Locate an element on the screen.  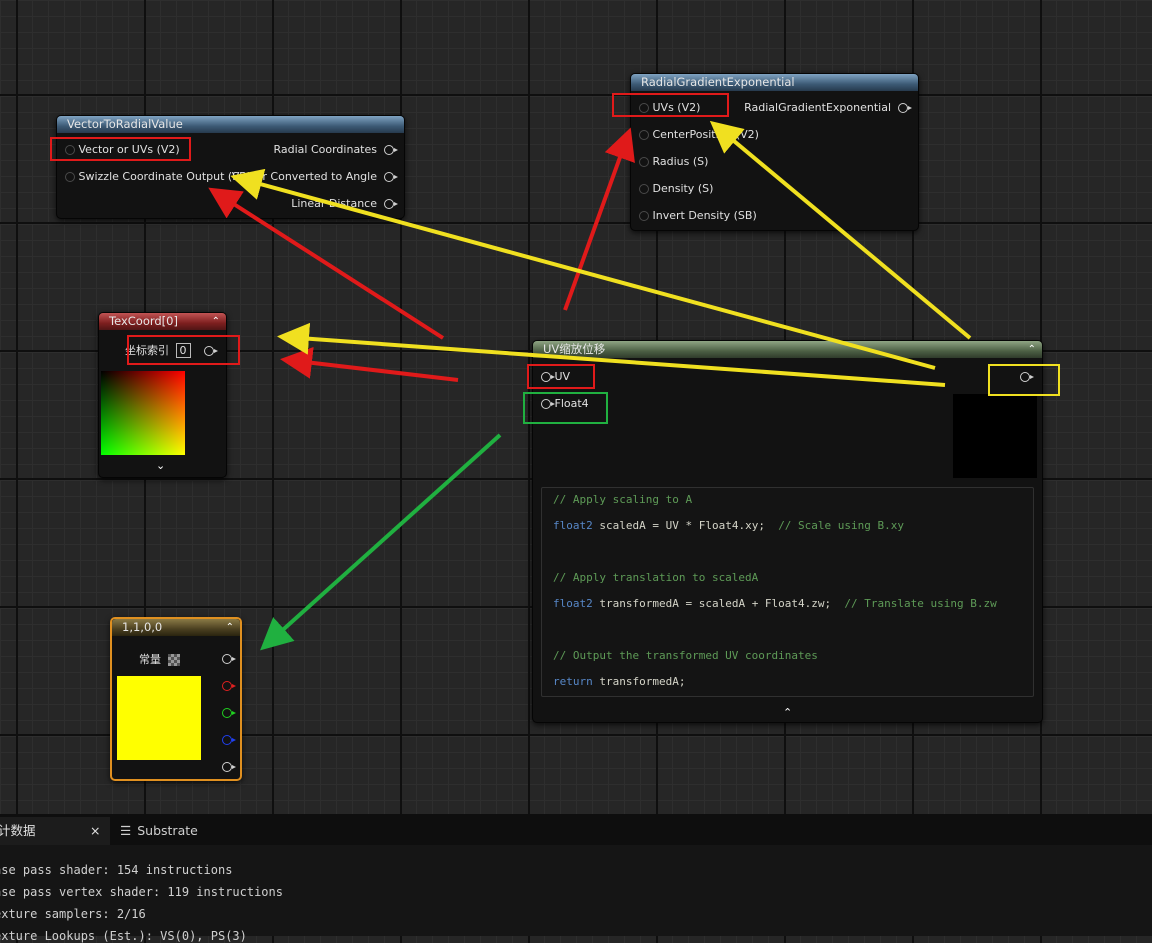
node-title: UV缩放位移 ⌃ is located at coordinates (787, 349).